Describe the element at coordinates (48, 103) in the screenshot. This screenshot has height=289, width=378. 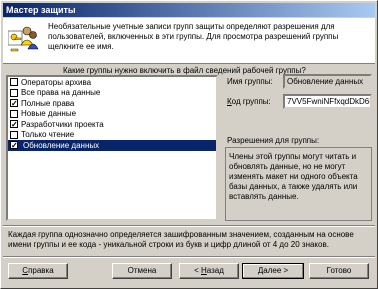
I see `group-label: Полные права` at that location.